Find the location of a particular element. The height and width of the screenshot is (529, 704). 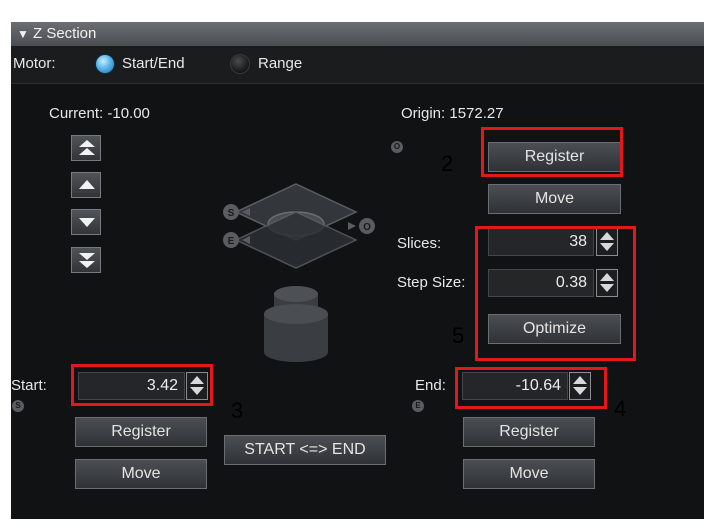

start-end-radio-label: Start/End is located at coordinates (153, 63).